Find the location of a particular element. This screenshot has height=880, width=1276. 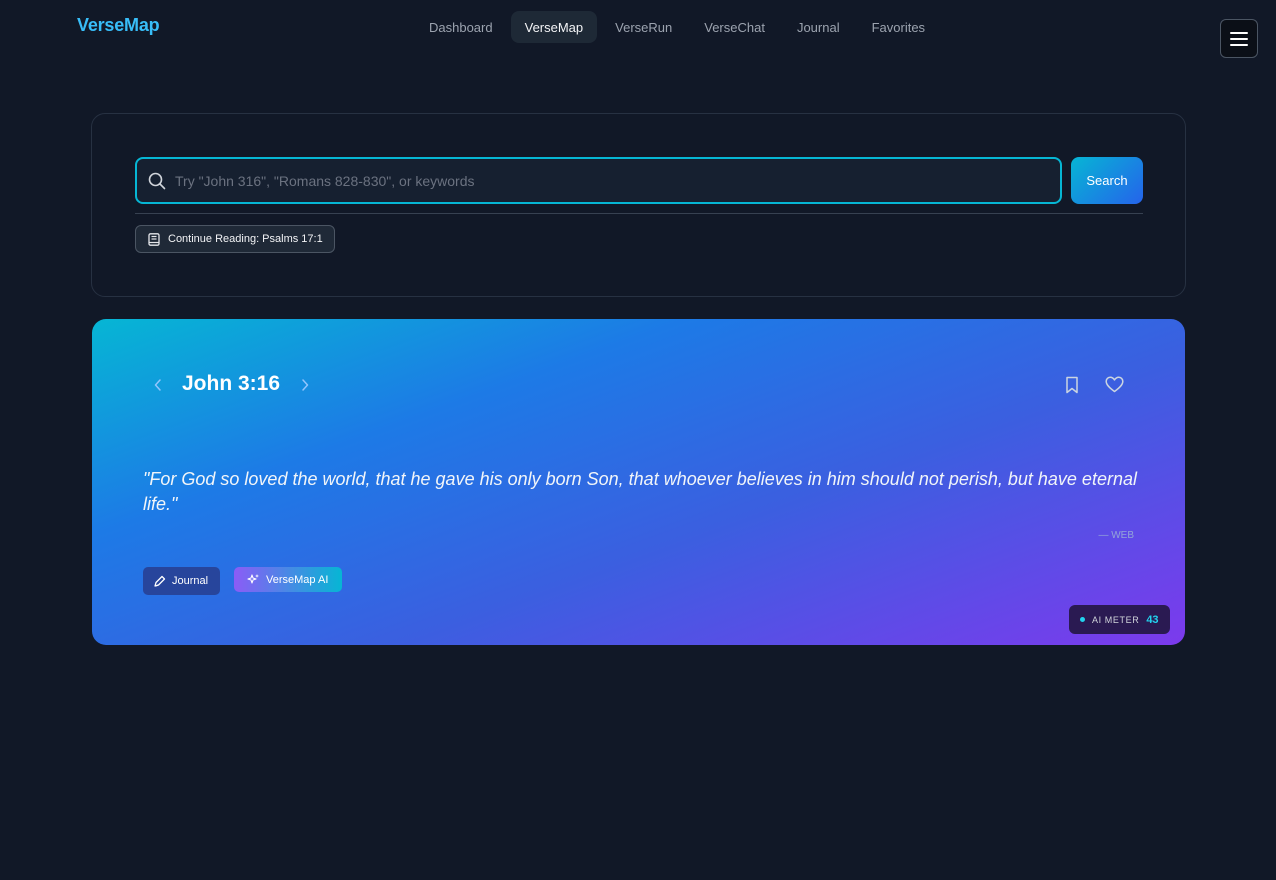

heart-icon is located at coordinates (1114, 384).